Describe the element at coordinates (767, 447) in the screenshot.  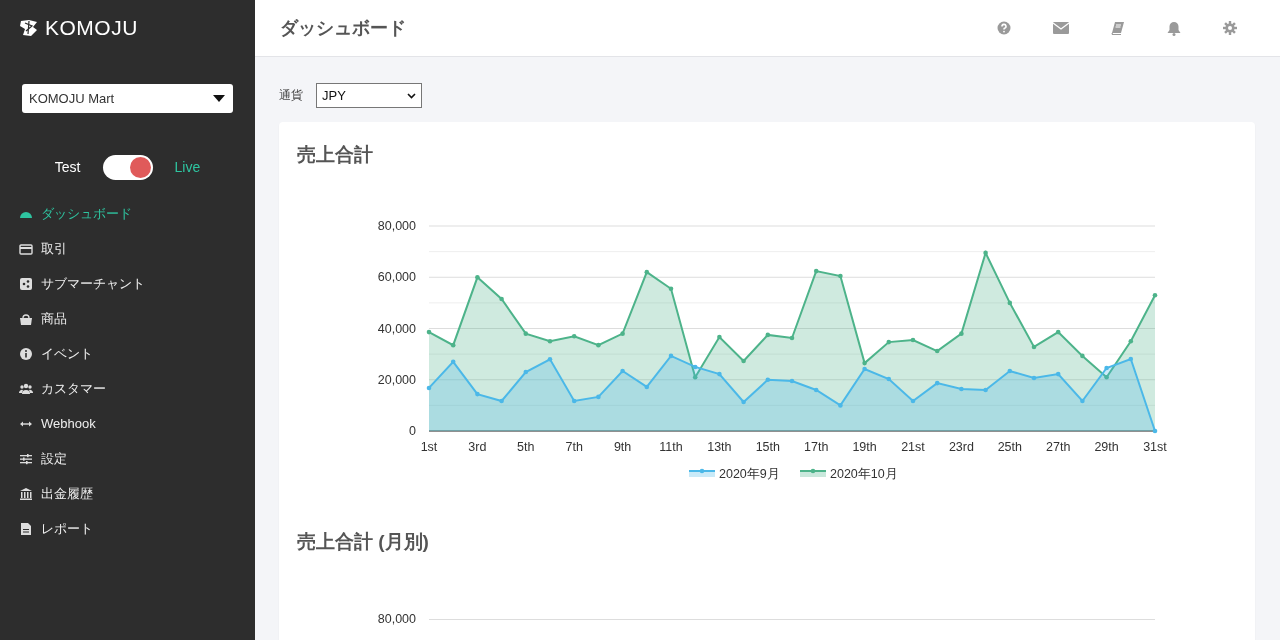
I see `x-axis-label: 15th` at that location.